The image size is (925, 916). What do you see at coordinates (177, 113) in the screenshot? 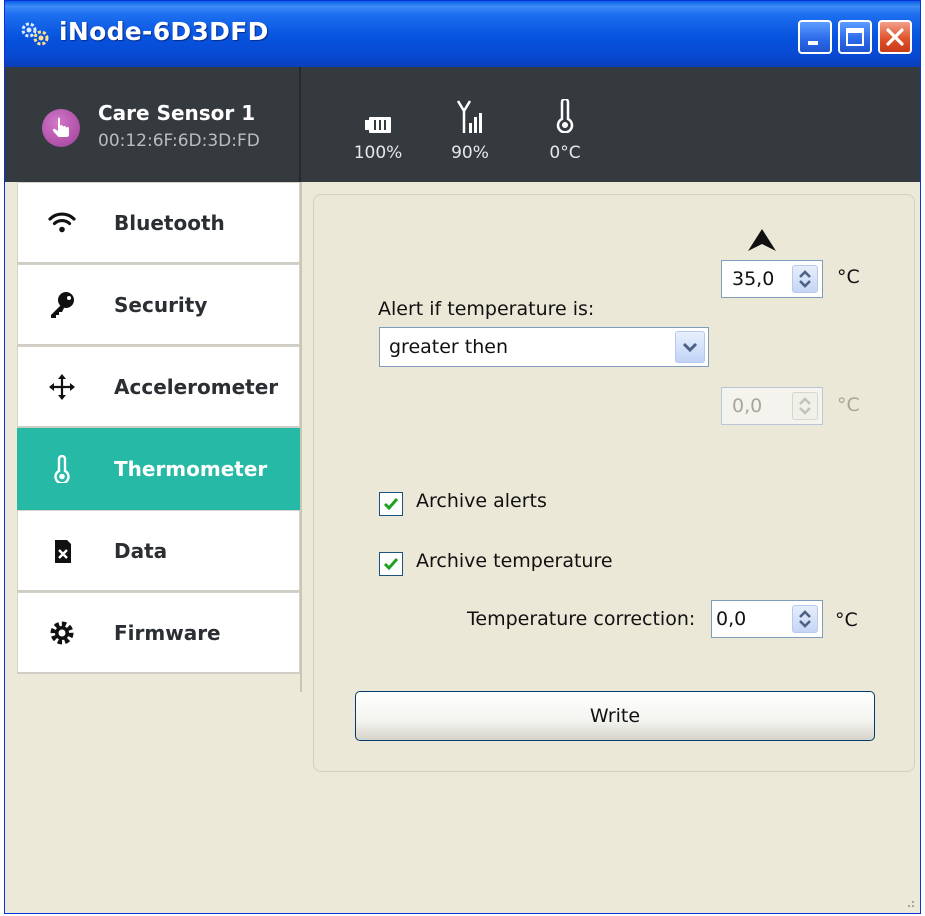
I see `device-name: Care Sensor 1` at bounding box center [177, 113].